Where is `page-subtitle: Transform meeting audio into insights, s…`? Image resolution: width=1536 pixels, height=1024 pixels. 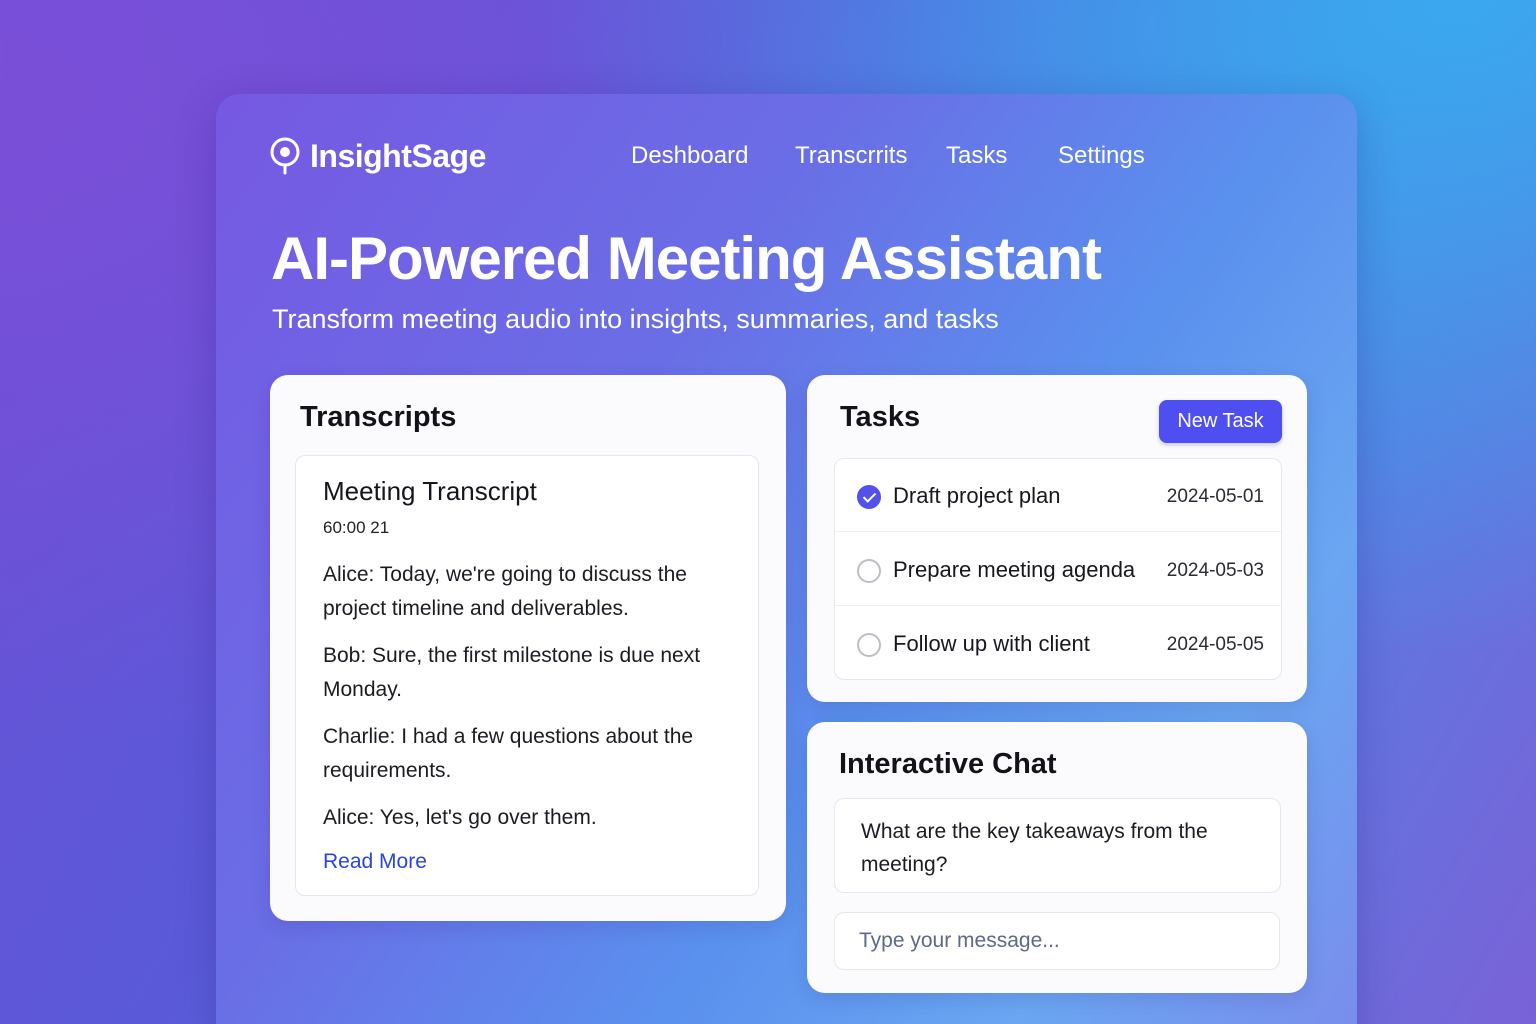 page-subtitle: Transform meeting audio into insights, s… is located at coordinates (635, 319).